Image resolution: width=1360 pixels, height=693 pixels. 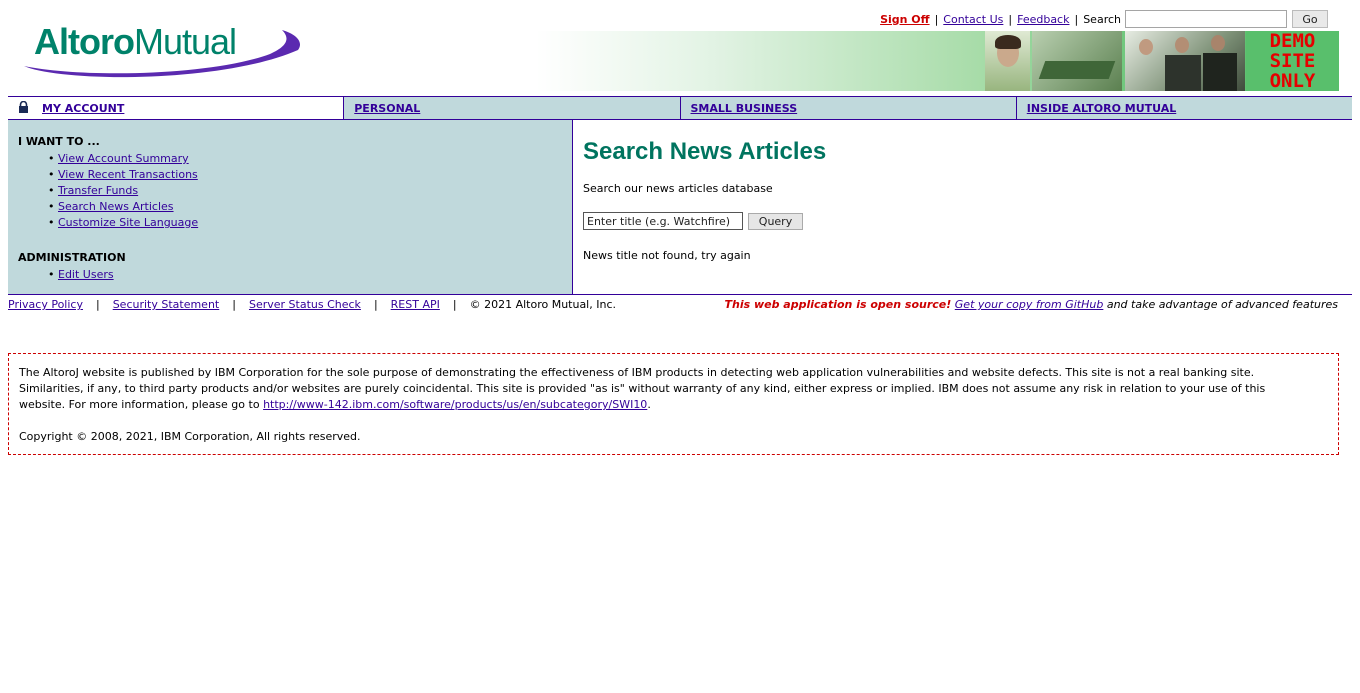 What do you see at coordinates (1102, 108) in the screenshot?
I see `tab-label: INSIDE ALTORO MUTUAL` at bounding box center [1102, 108].